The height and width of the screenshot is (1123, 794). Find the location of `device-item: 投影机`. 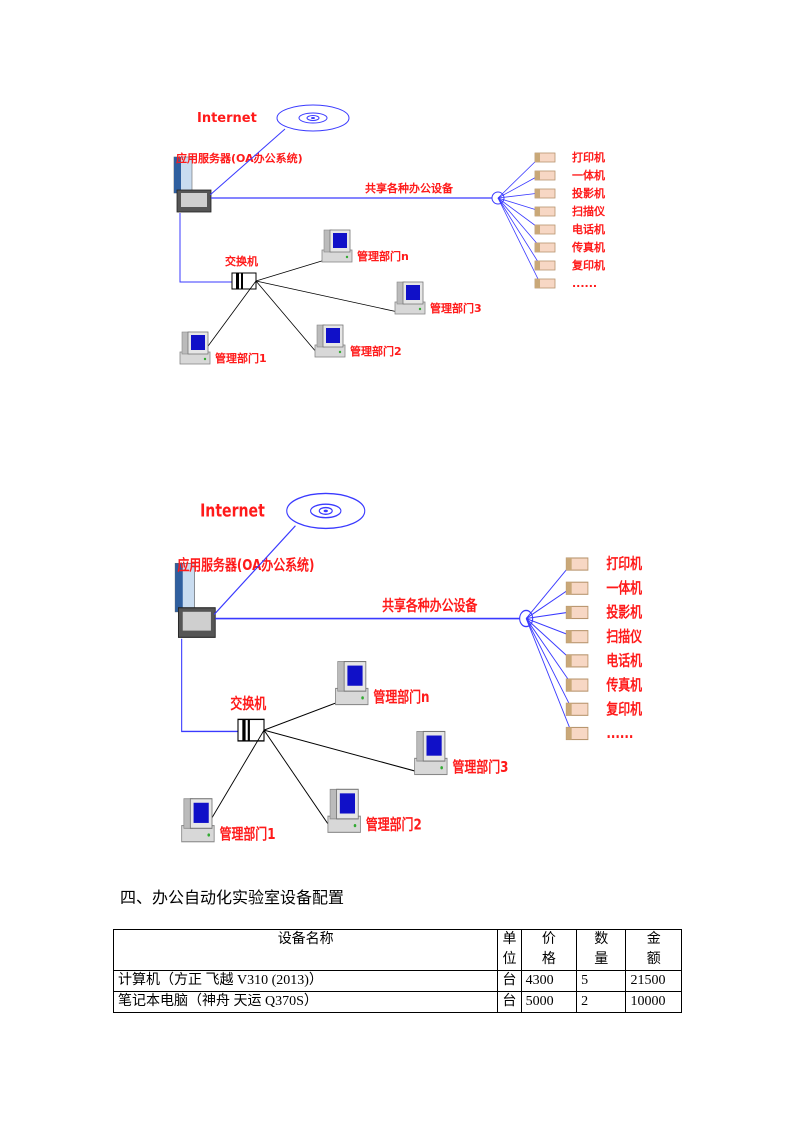

device-item: 投影机 is located at coordinates (569, 193).